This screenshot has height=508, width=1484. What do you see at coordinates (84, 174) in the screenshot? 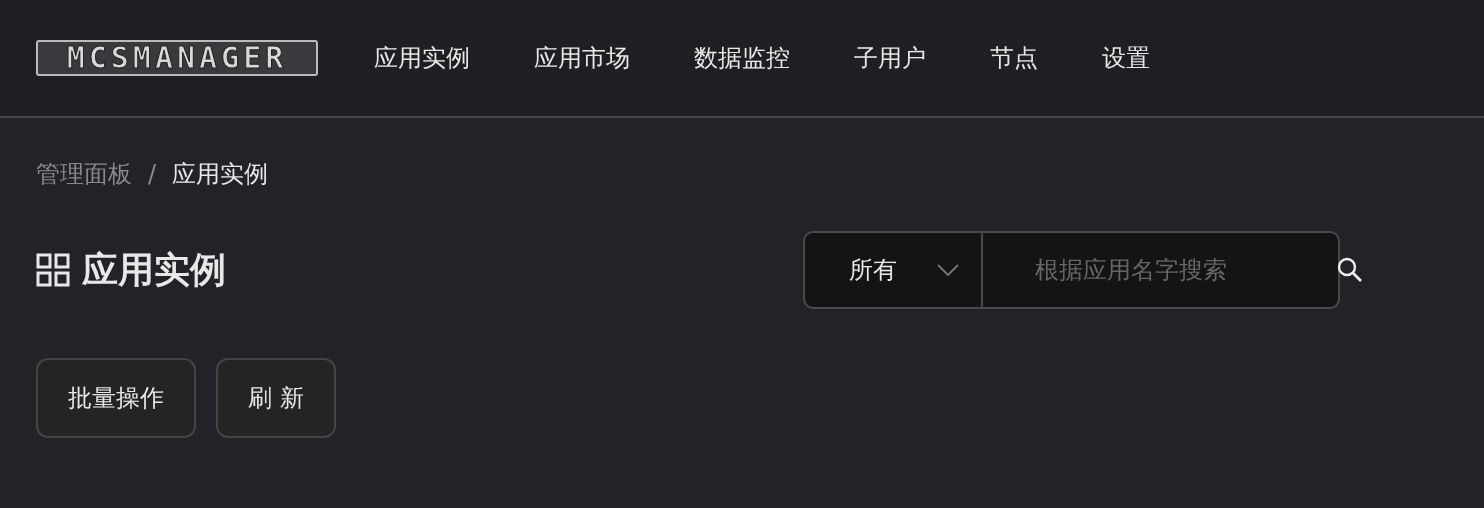
I see `breadcrumb-item: 管理面板` at bounding box center [84, 174].